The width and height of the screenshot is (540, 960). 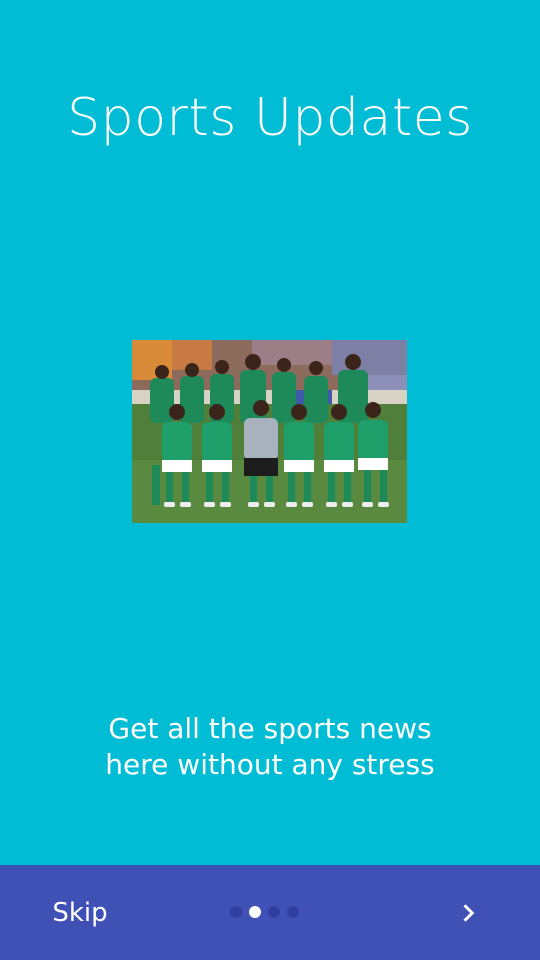 What do you see at coordinates (270, 118) in the screenshot?
I see `slide-title: Sports Updates` at bounding box center [270, 118].